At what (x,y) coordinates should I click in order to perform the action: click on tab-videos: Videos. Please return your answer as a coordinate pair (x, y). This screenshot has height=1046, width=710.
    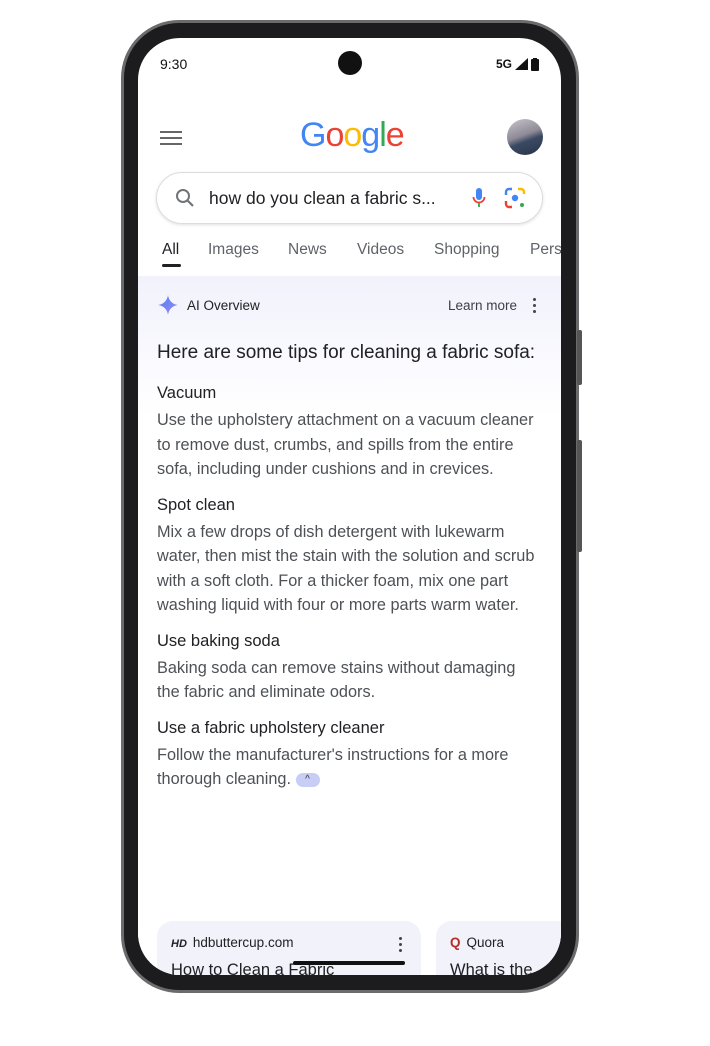
    Looking at the image, I should click on (380, 250).